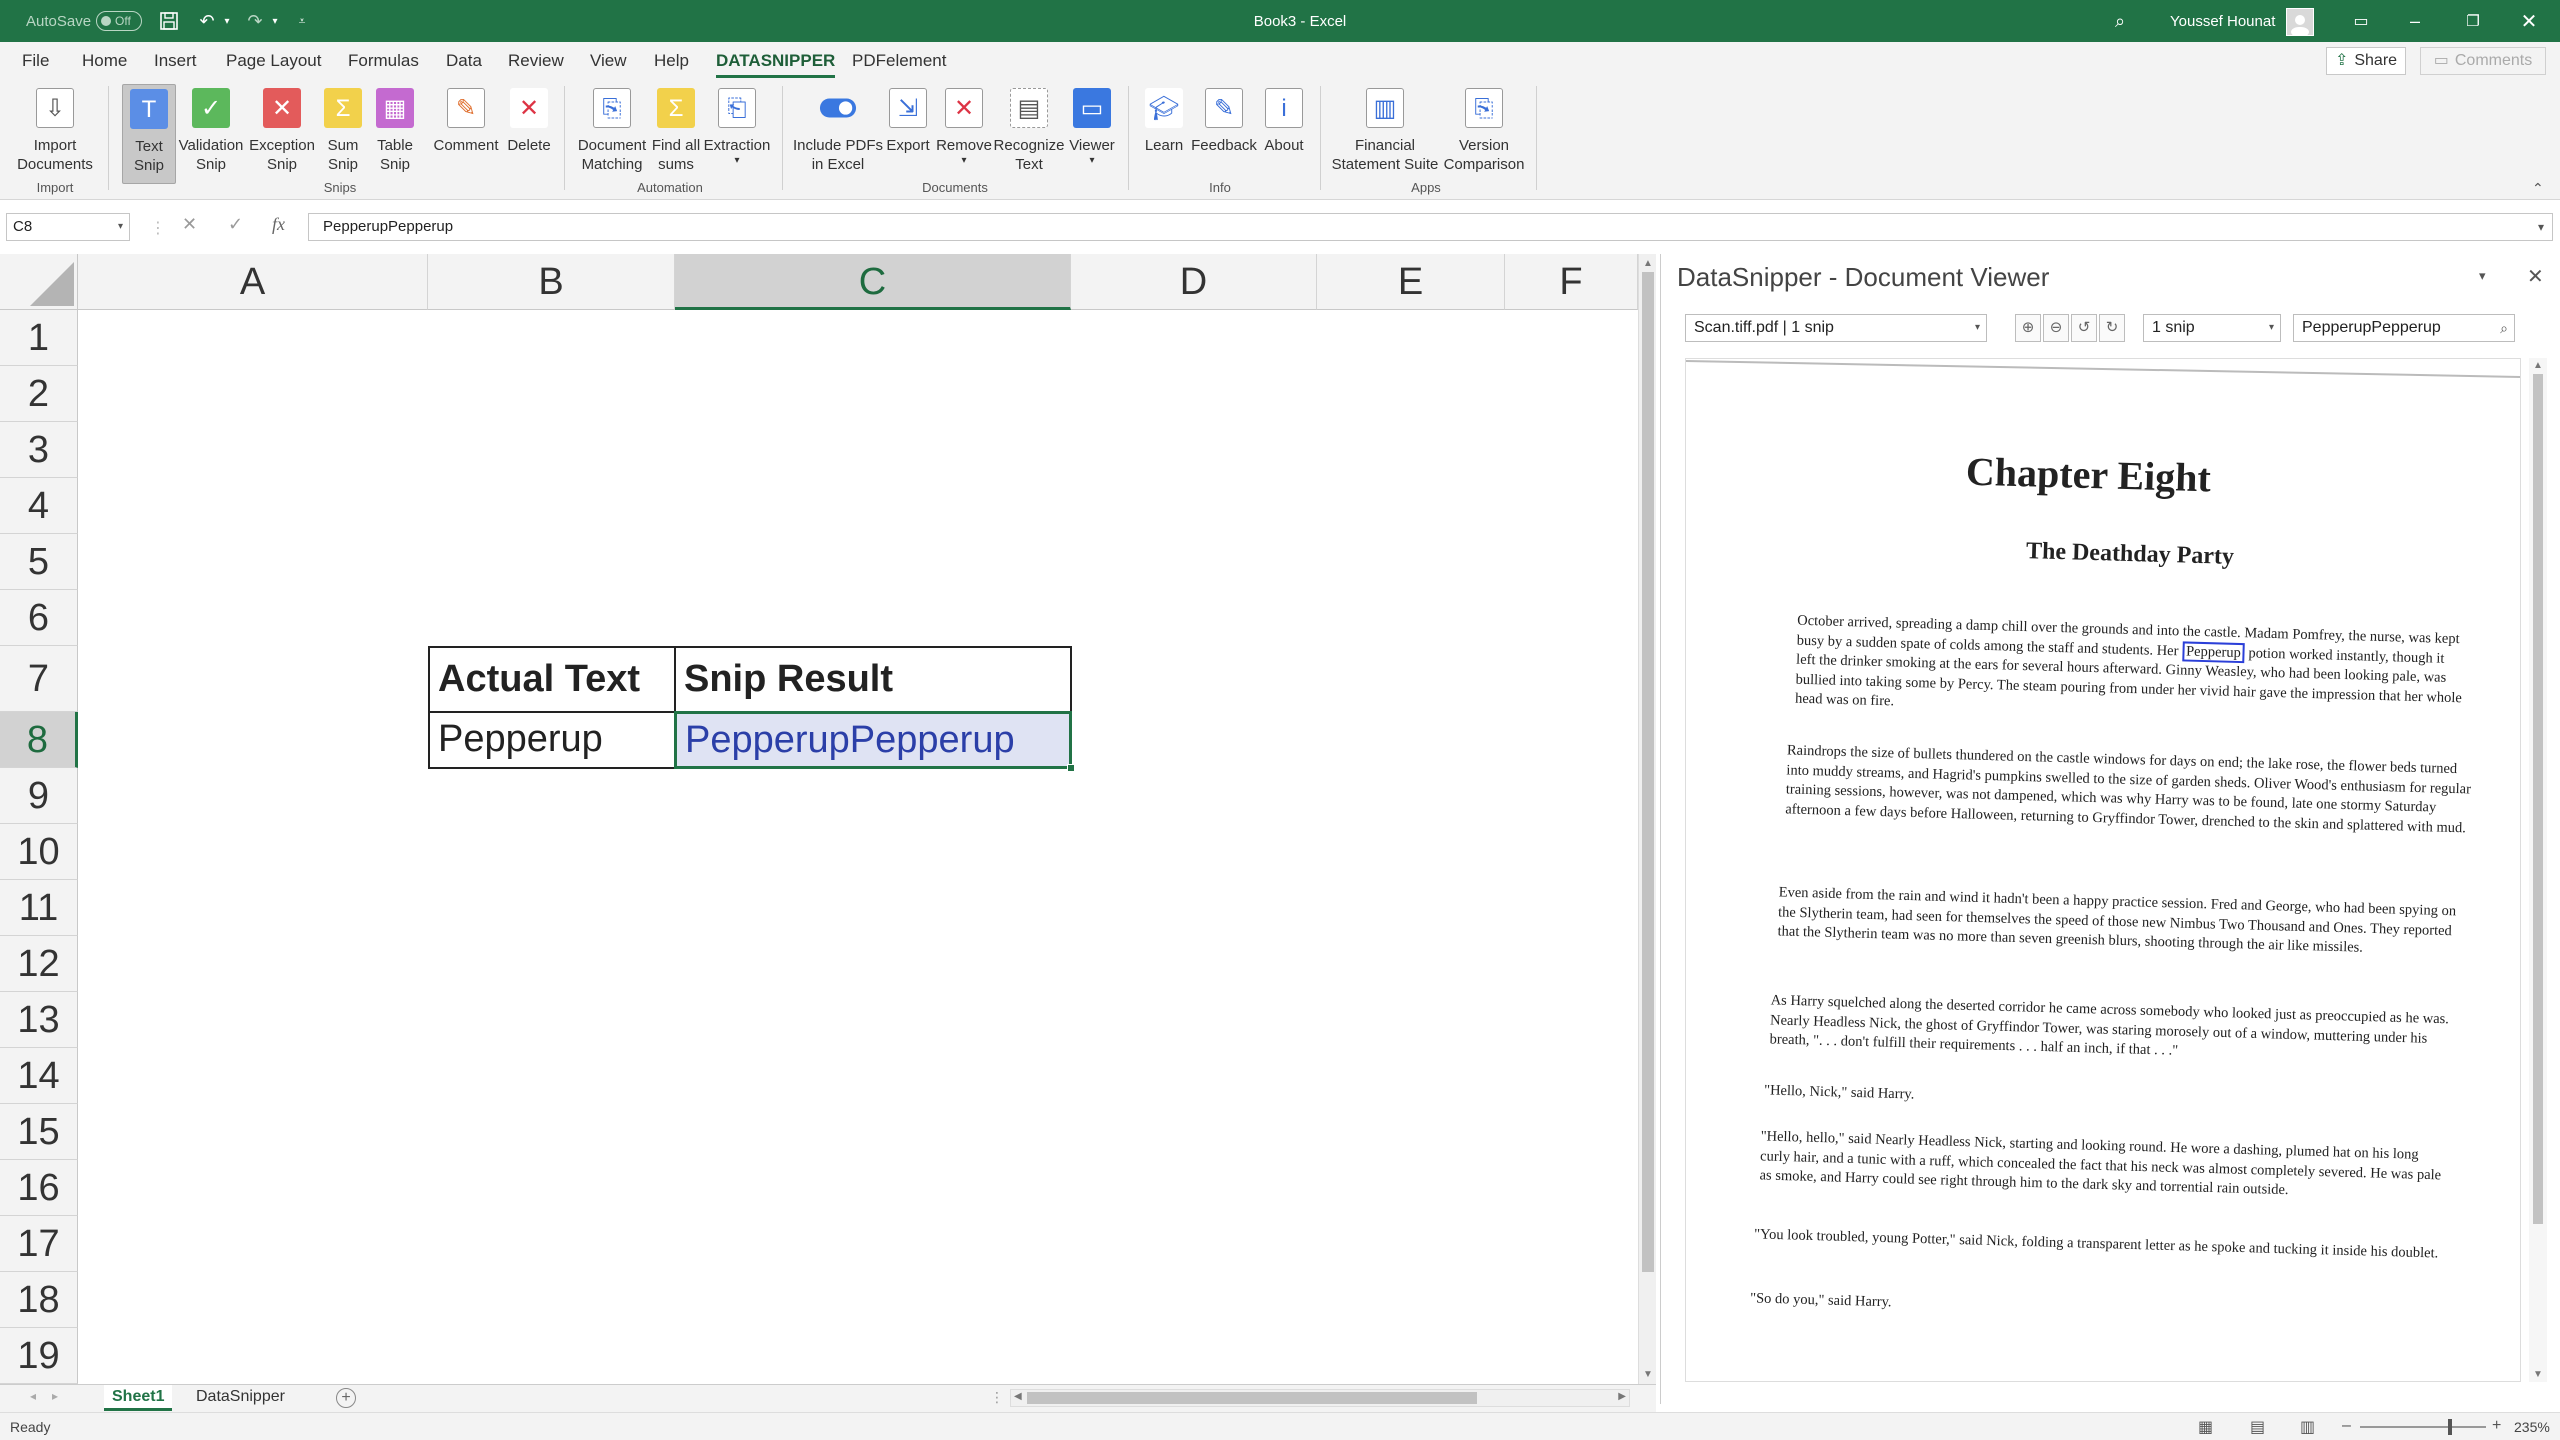  I want to click on zoom-in-icon: ⊕, so click(2028, 328).